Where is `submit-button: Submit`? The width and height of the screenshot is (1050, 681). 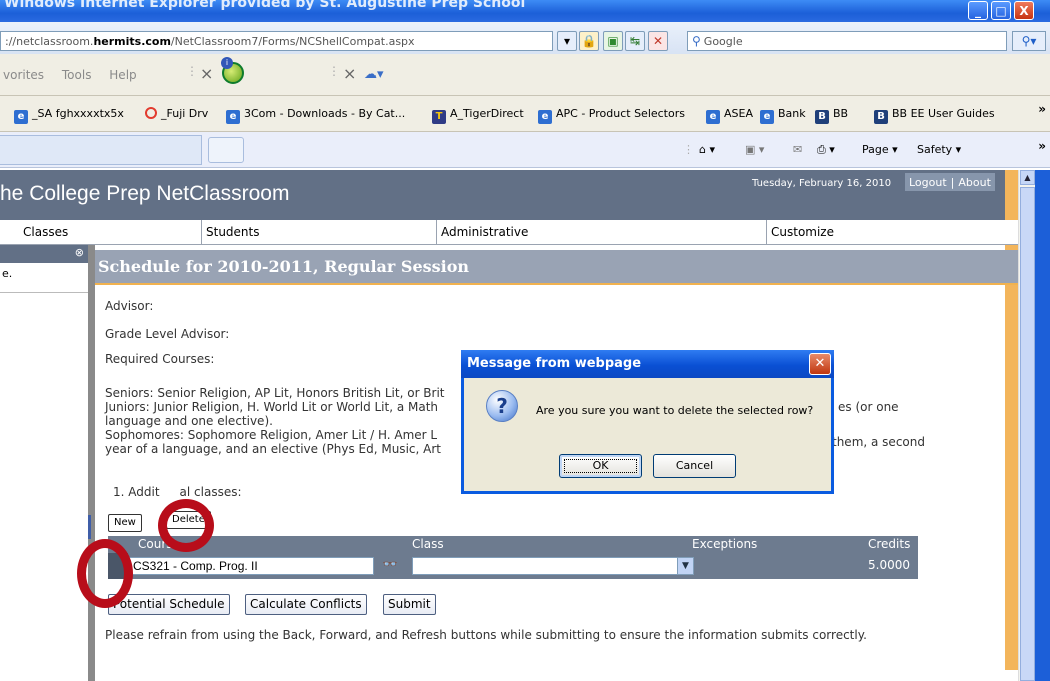 submit-button: Submit is located at coordinates (409, 604).